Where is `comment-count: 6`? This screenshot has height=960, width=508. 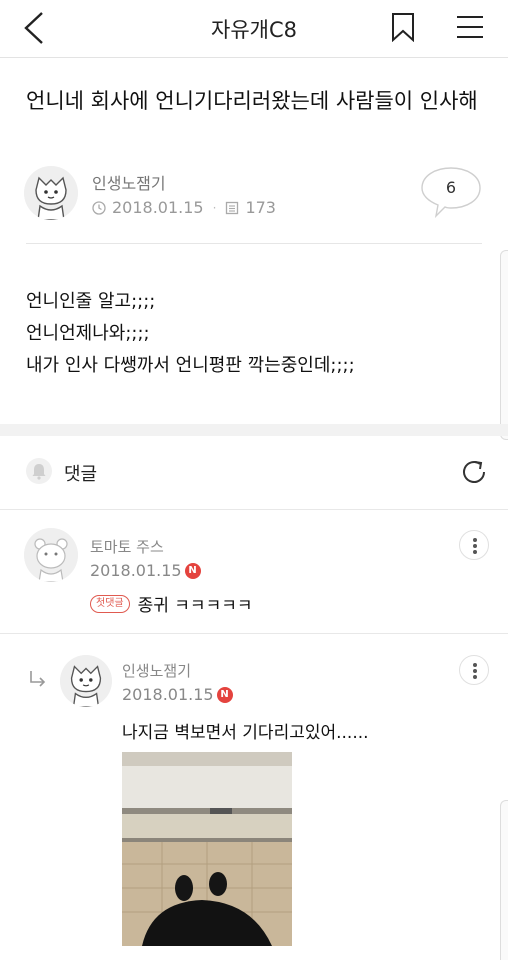 comment-count: 6 is located at coordinates (451, 187).